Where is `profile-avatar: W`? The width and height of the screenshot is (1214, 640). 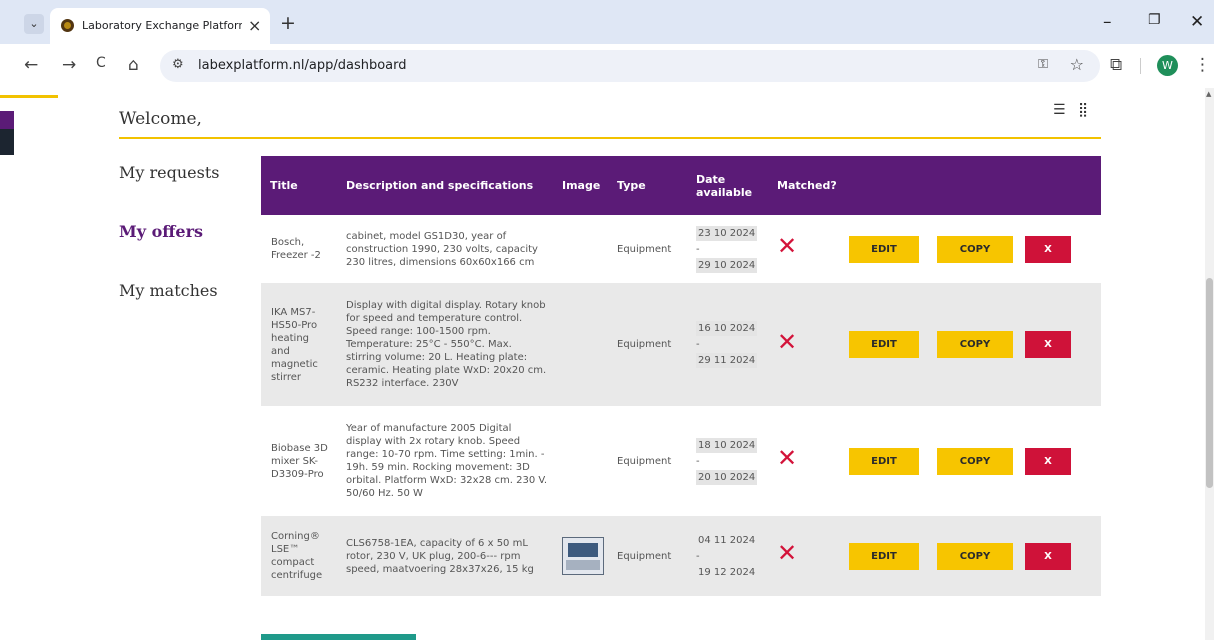
profile-avatar: W is located at coordinates (1167, 65).